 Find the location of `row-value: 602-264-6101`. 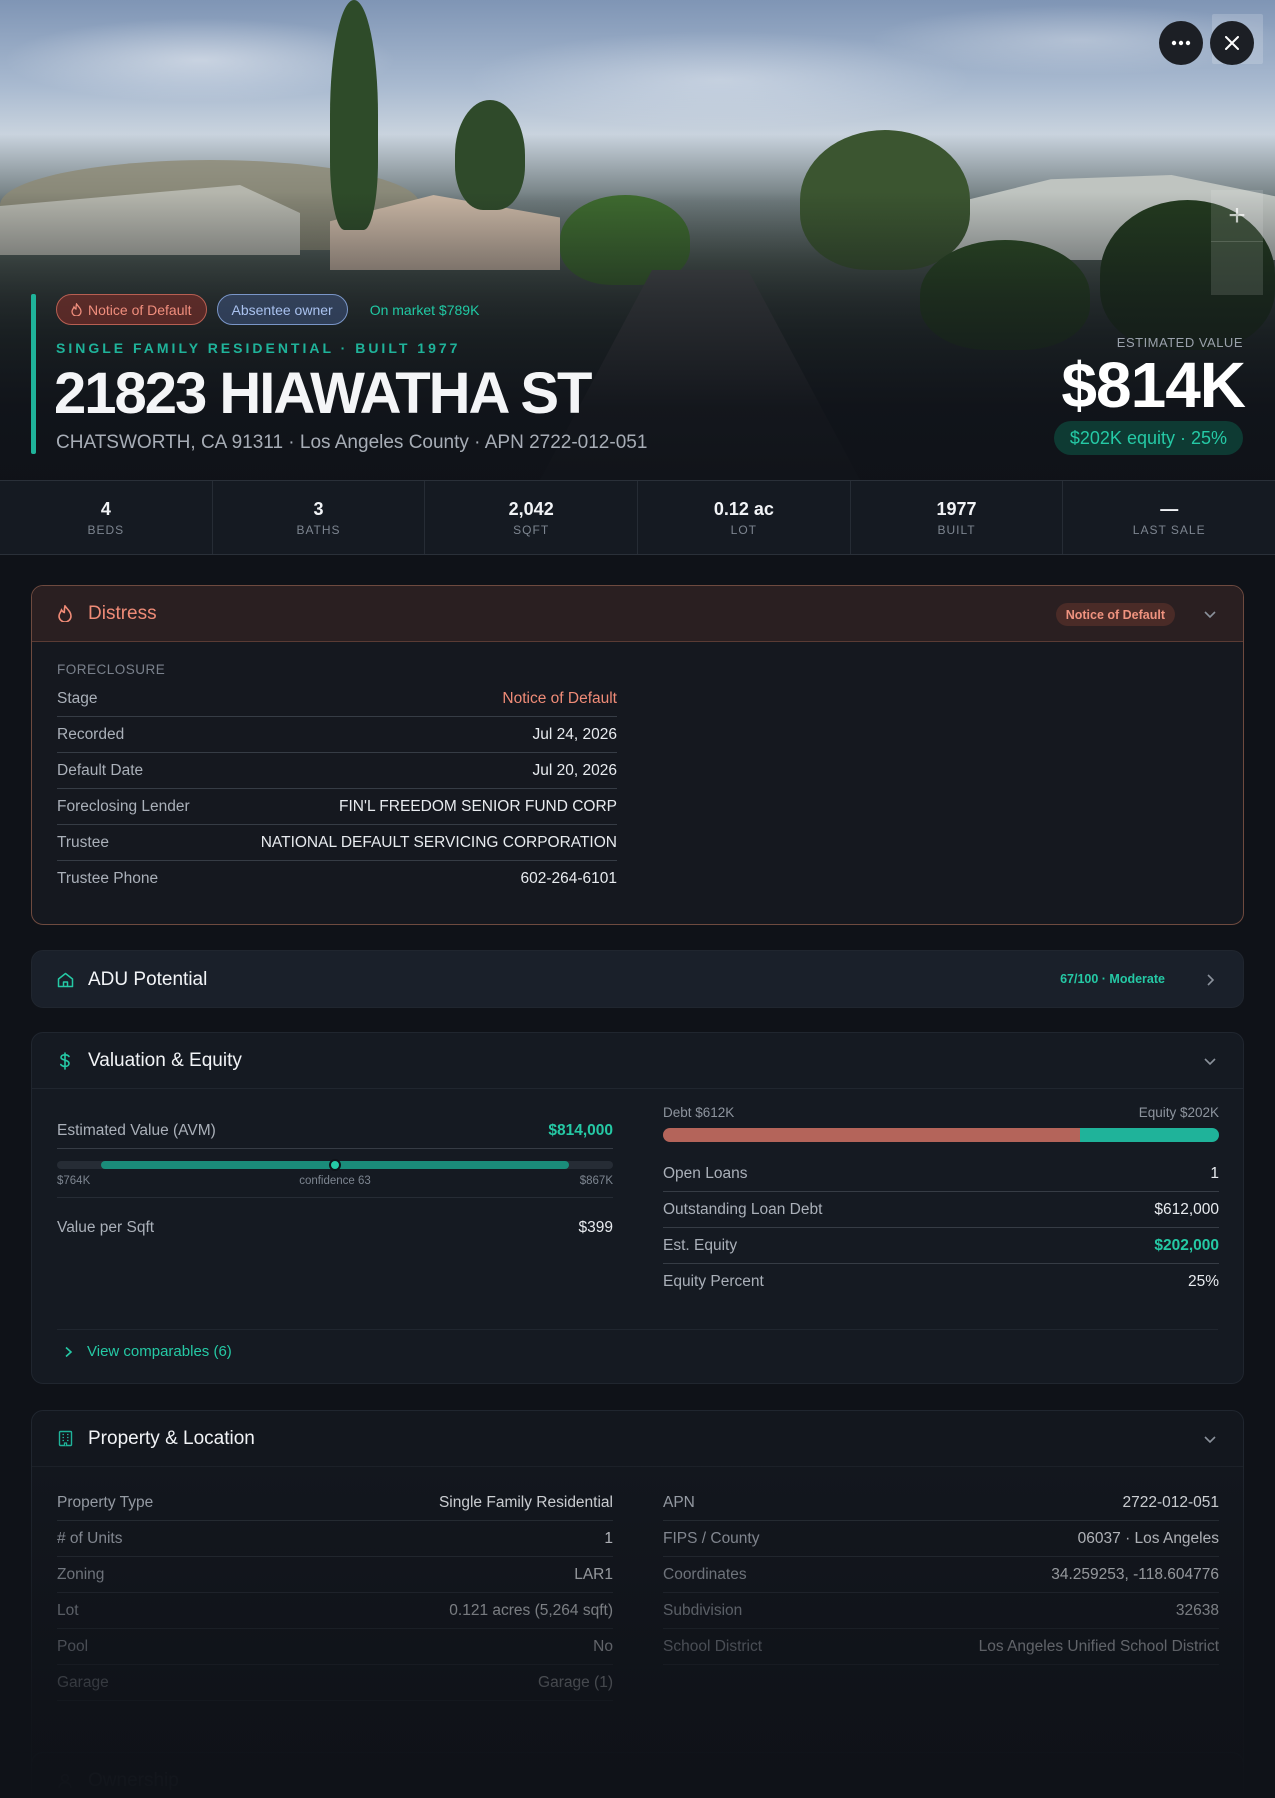

row-value: 602-264-6101 is located at coordinates (568, 878).